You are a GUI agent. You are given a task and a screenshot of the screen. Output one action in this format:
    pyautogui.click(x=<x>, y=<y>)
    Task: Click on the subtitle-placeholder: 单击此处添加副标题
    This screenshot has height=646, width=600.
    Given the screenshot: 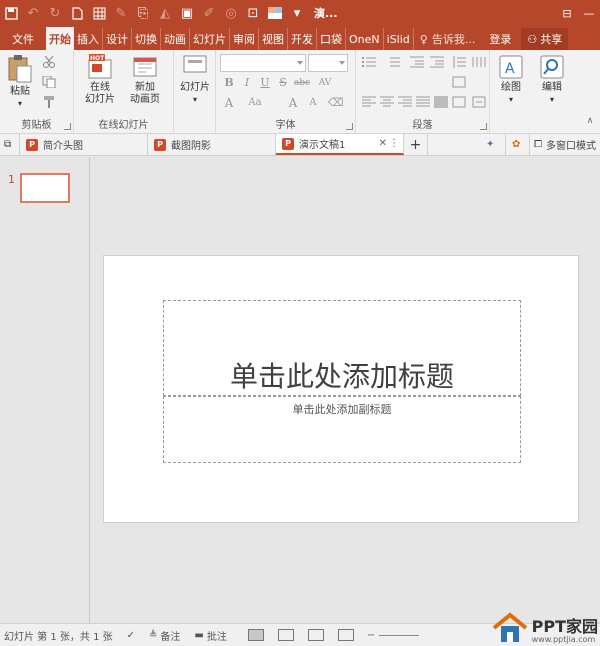 What is the action you would take?
    pyautogui.click(x=342, y=429)
    